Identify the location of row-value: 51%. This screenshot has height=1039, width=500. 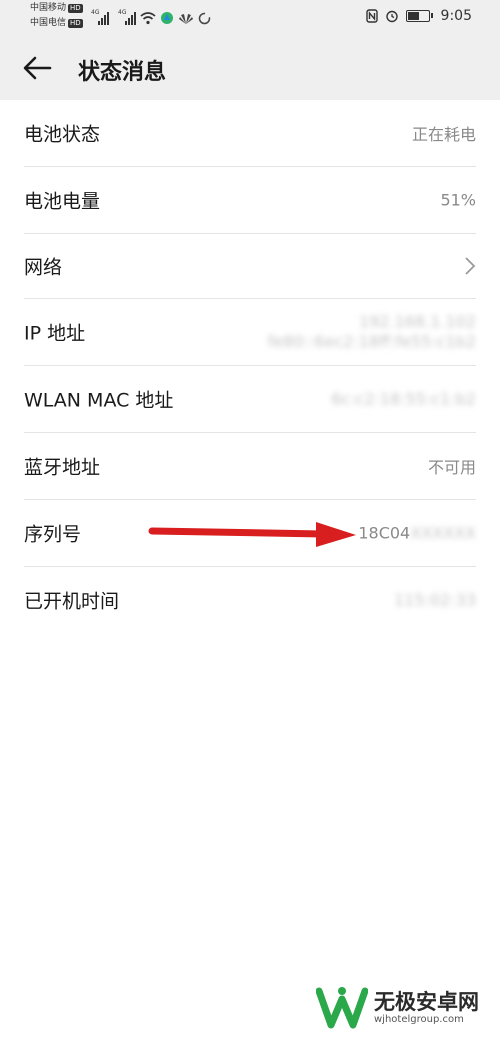
(458, 200).